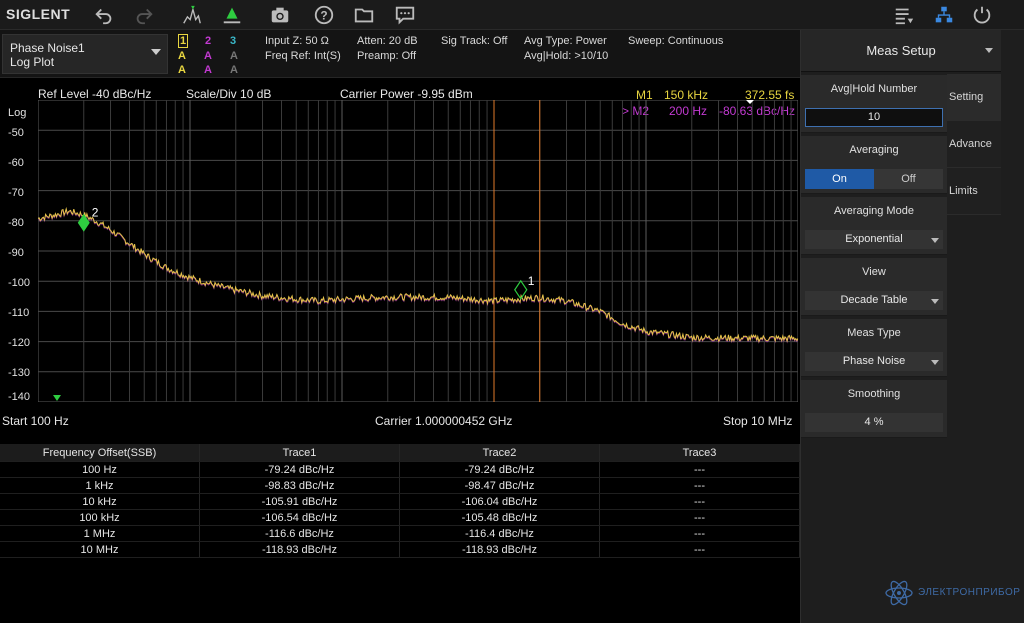 The width and height of the screenshot is (1024, 623). I want to click on tab-advance: Advance, so click(974, 144).